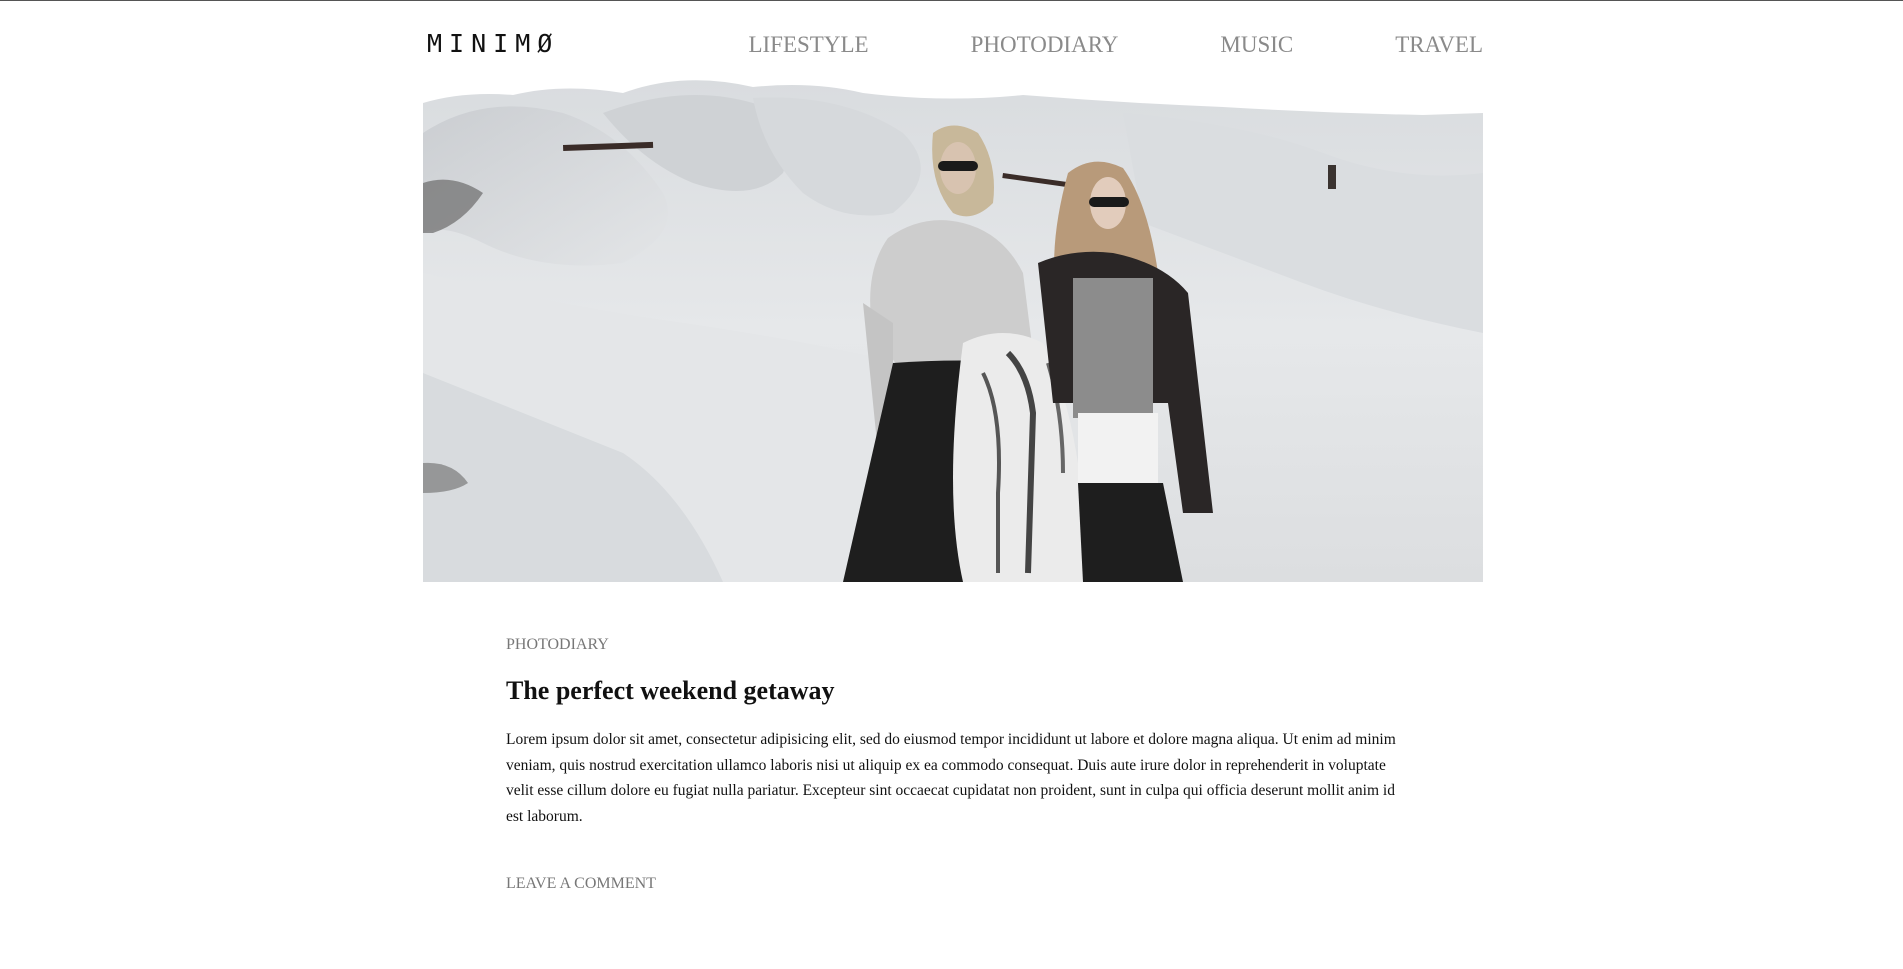  I want to click on leave-comment-link: LEAVE A COMMENT, so click(581, 884).